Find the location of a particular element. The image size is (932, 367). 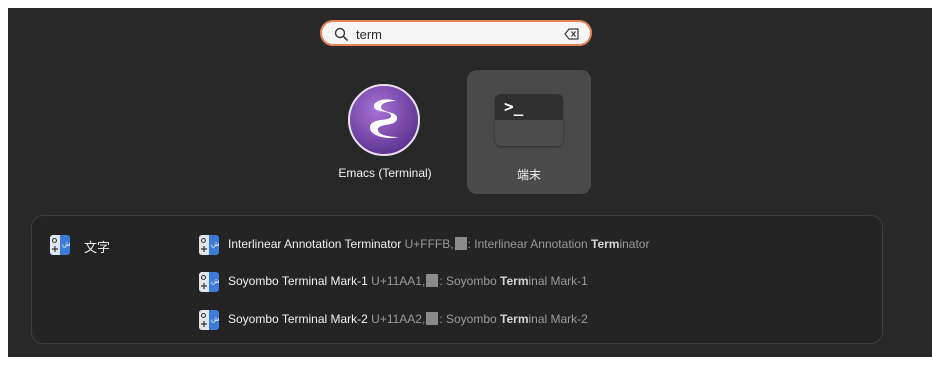

app-label: 端末 is located at coordinates (528, 175).